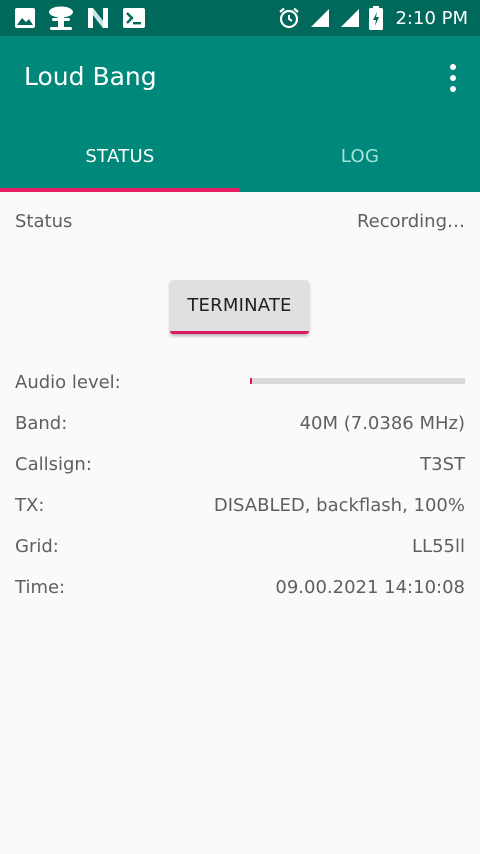  I want to click on band-value: 40M (7.0386 MHz), so click(382, 423).